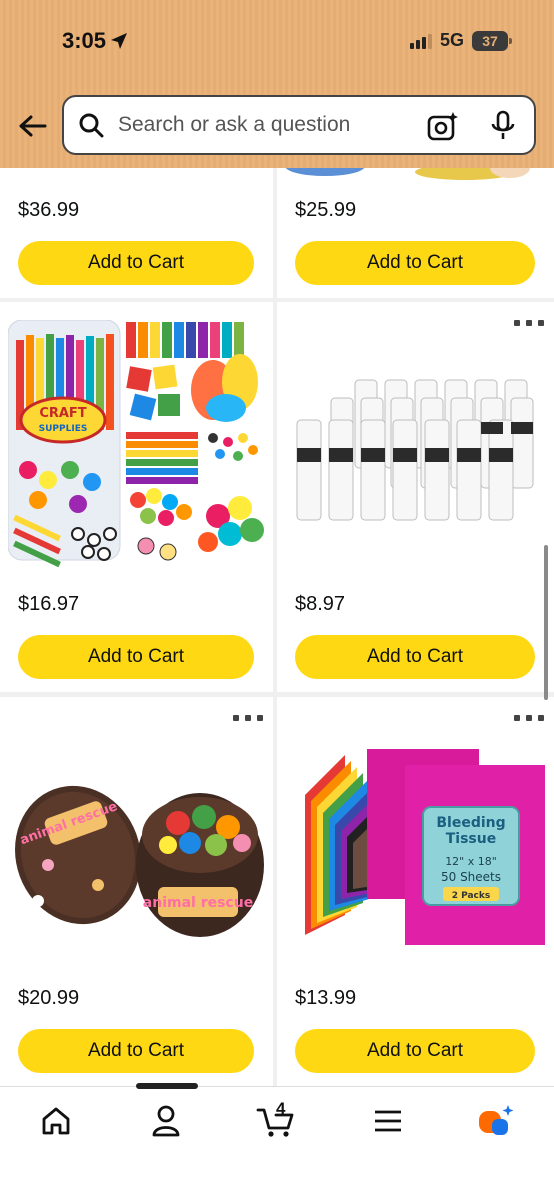  Describe the element at coordinates (137, 445) in the screenshot. I see `product-image-craft-supplies: CRAFT SUPPLIES` at that location.